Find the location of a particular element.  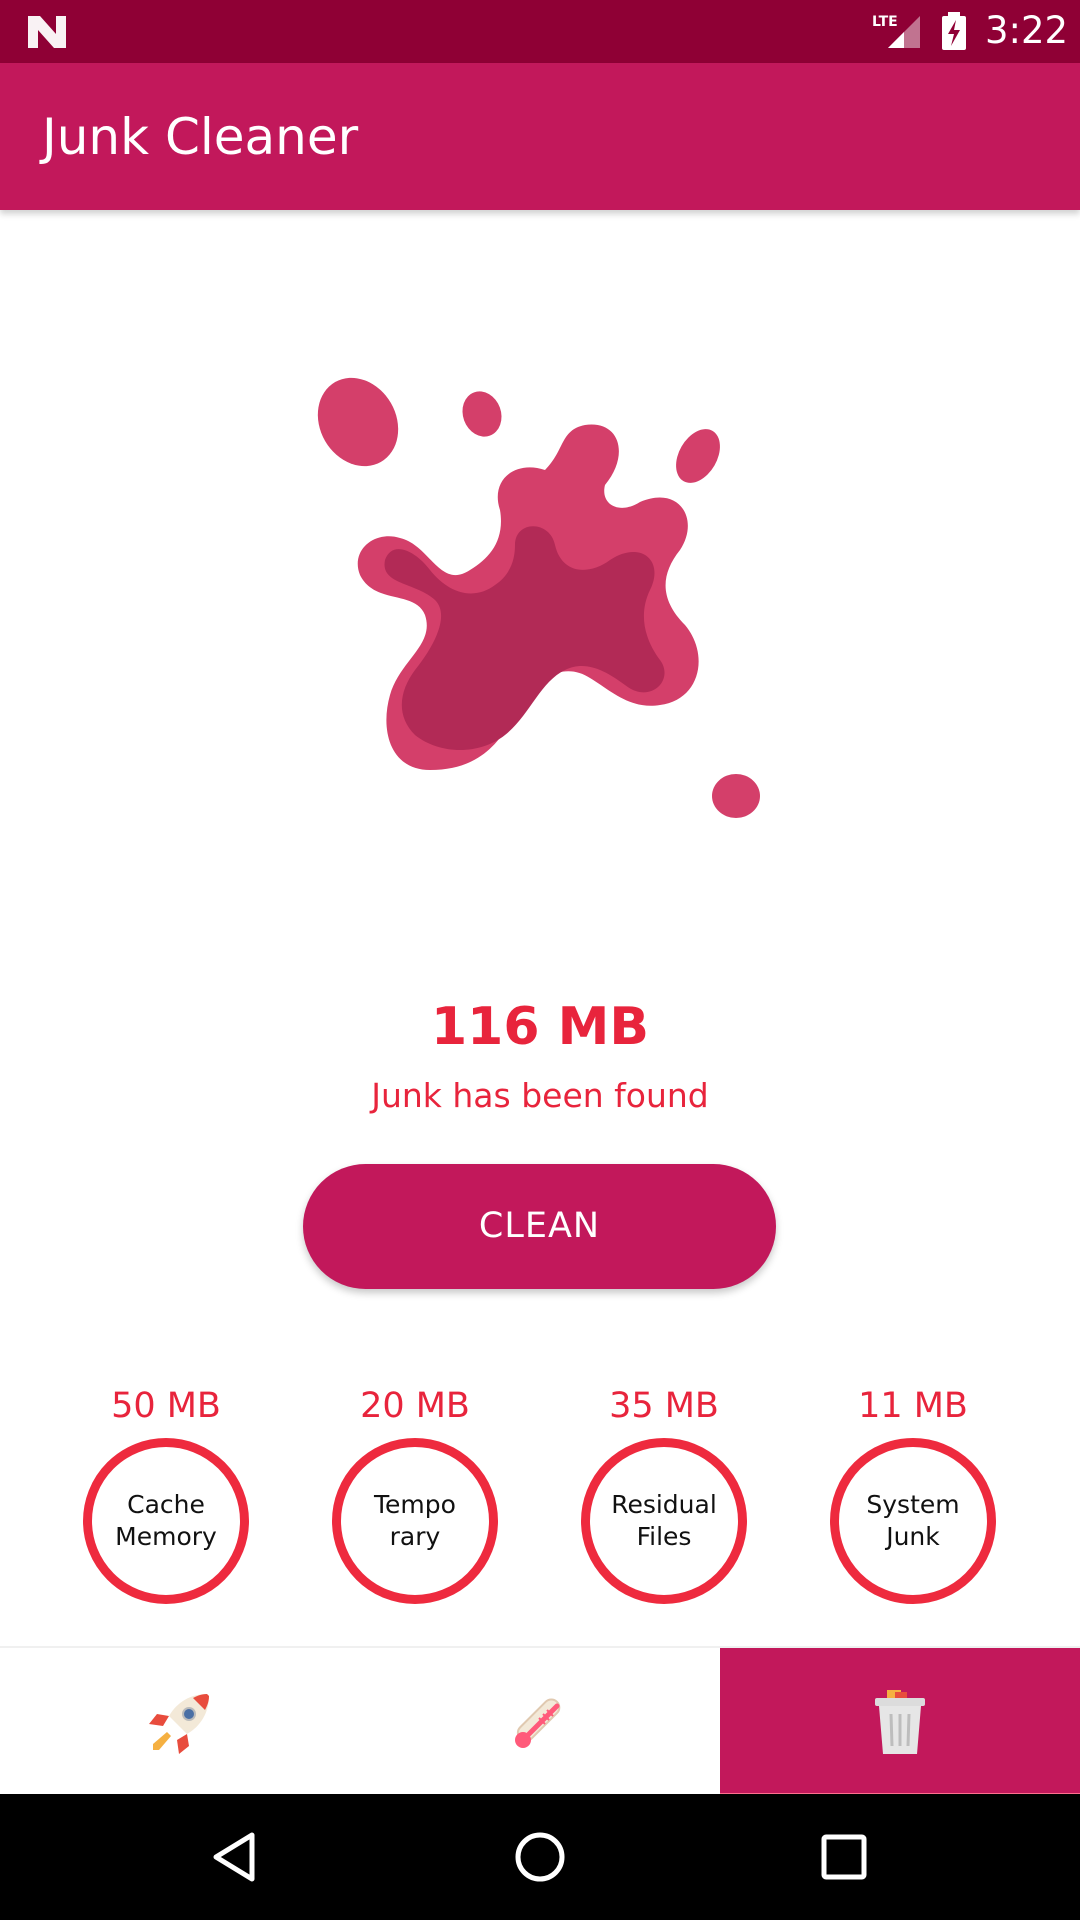

category-ring: System Junk is located at coordinates (913, 1521).